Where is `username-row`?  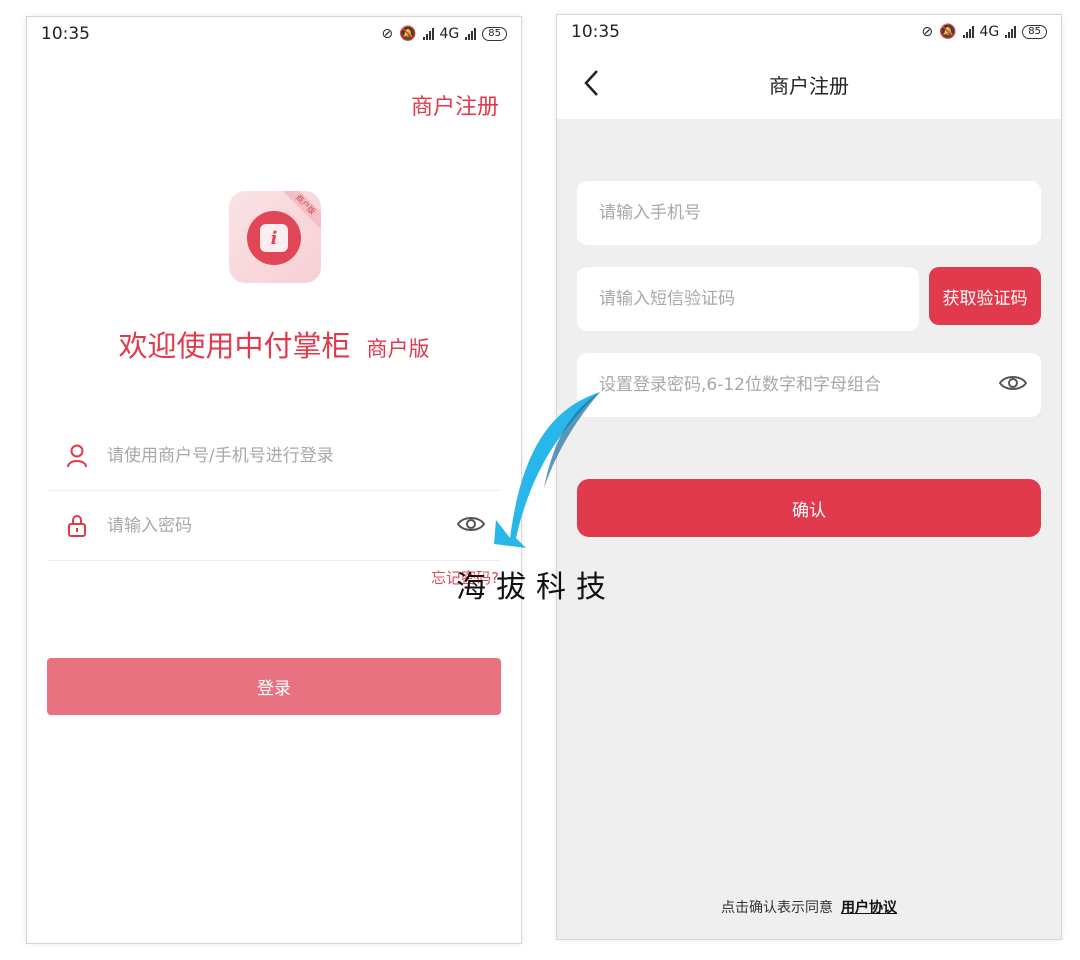 username-row is located at coordinates (274, 456).